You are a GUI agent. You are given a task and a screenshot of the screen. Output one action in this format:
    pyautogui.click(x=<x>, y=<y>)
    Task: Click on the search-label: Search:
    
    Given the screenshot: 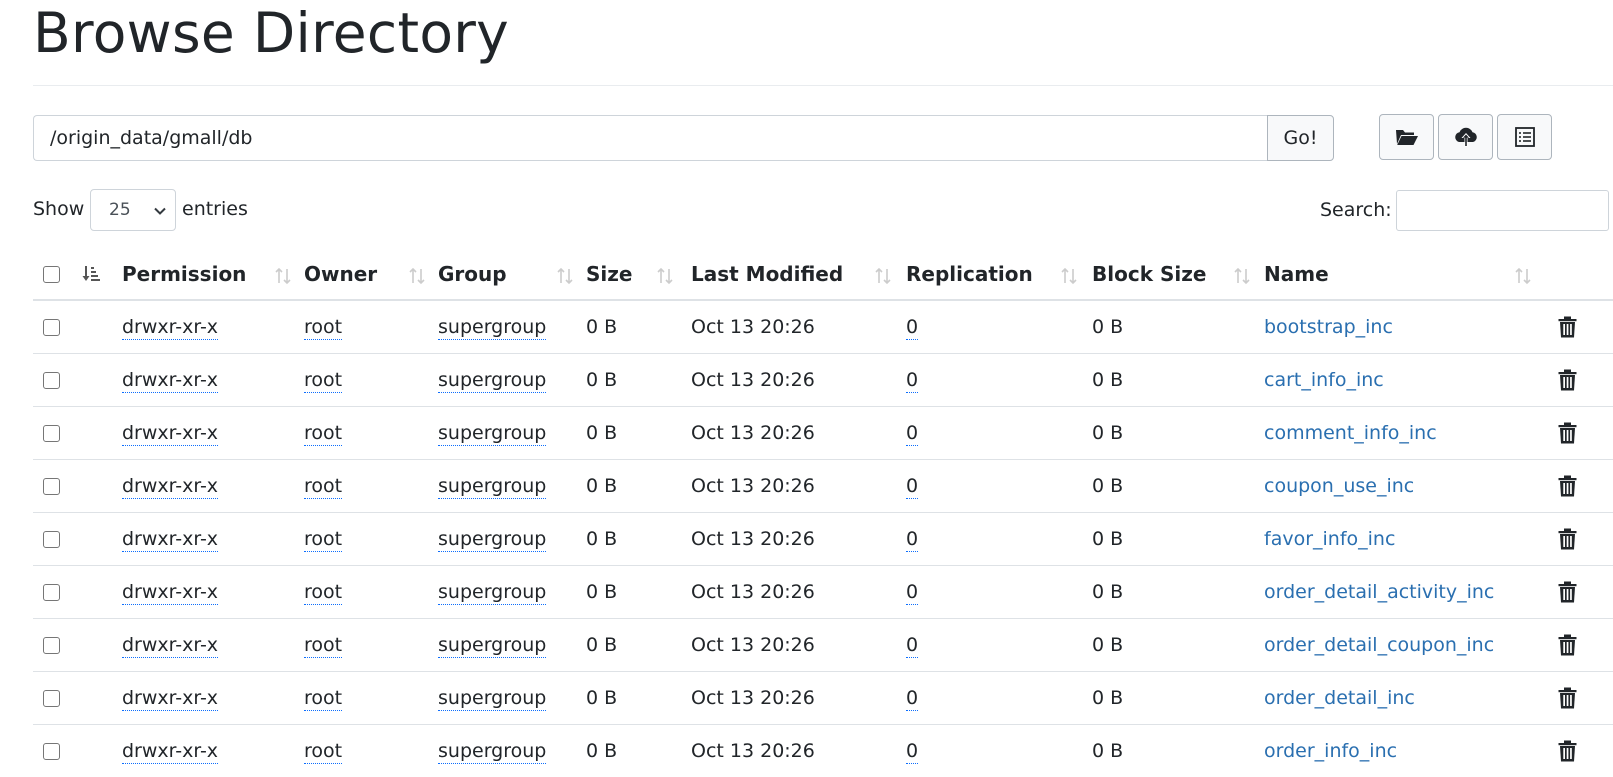 What is the action you would take?
    pyautogui.click(x=1356, y=210)
    